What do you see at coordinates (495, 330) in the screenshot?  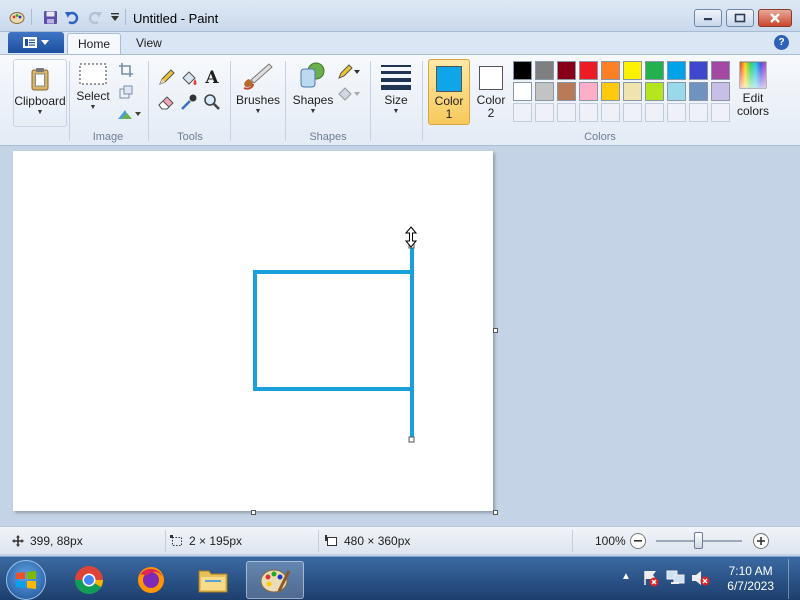 I see `canvas-resize-handle-right` at bounding box center [495, 330].